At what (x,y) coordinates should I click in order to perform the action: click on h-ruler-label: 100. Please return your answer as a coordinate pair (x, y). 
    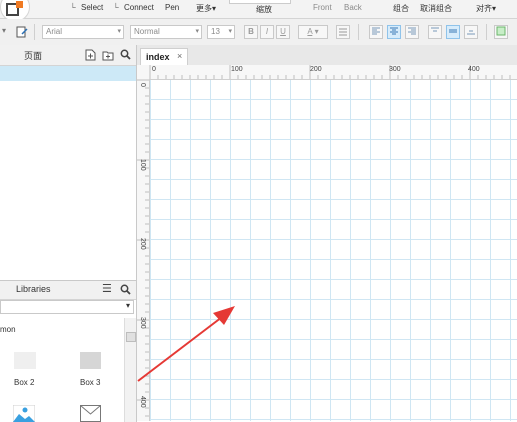
    Looking at the image, I should click on (237, 69).